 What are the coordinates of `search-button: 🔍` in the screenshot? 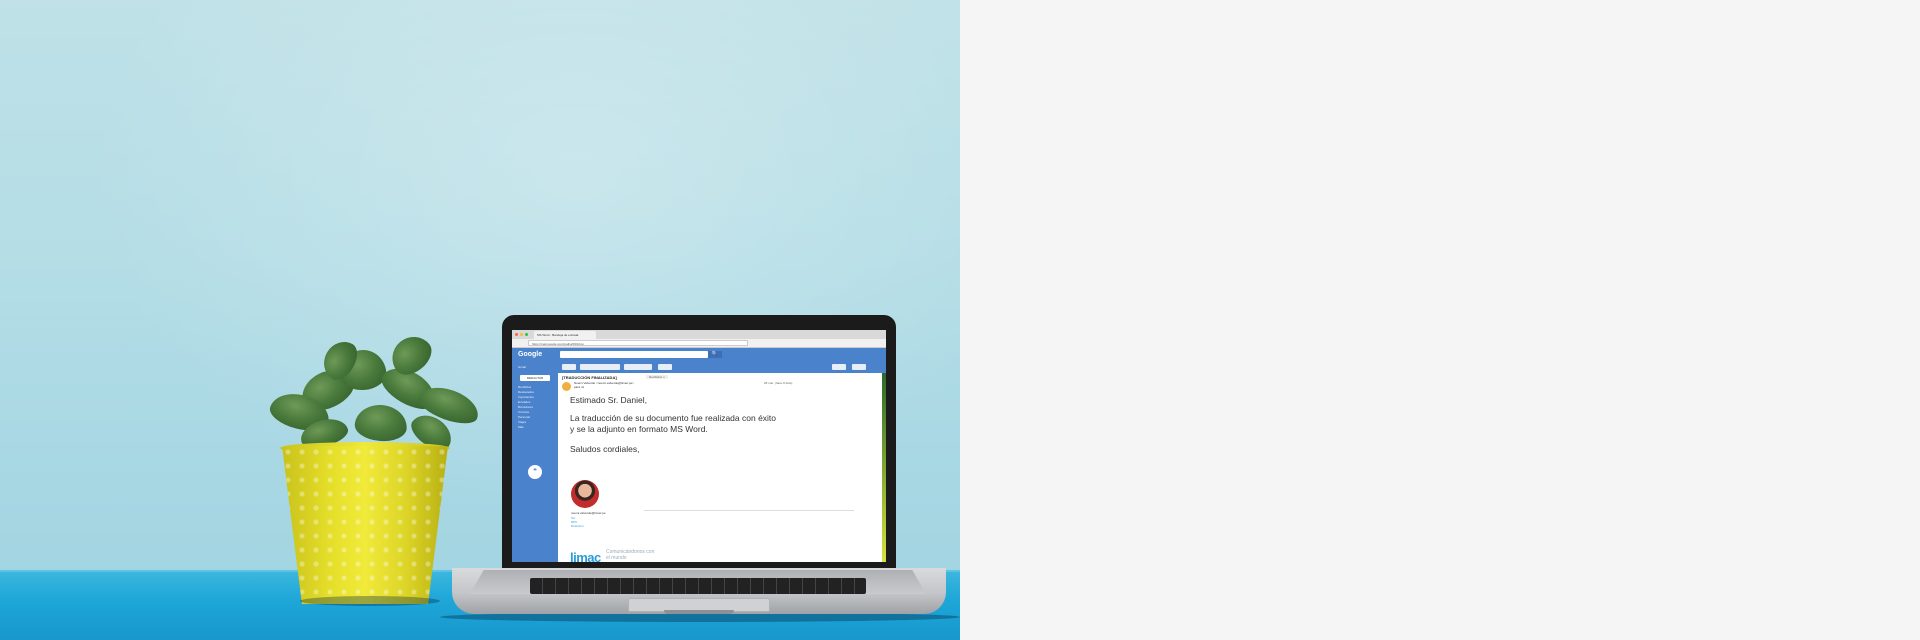 It's located at (715, 354).